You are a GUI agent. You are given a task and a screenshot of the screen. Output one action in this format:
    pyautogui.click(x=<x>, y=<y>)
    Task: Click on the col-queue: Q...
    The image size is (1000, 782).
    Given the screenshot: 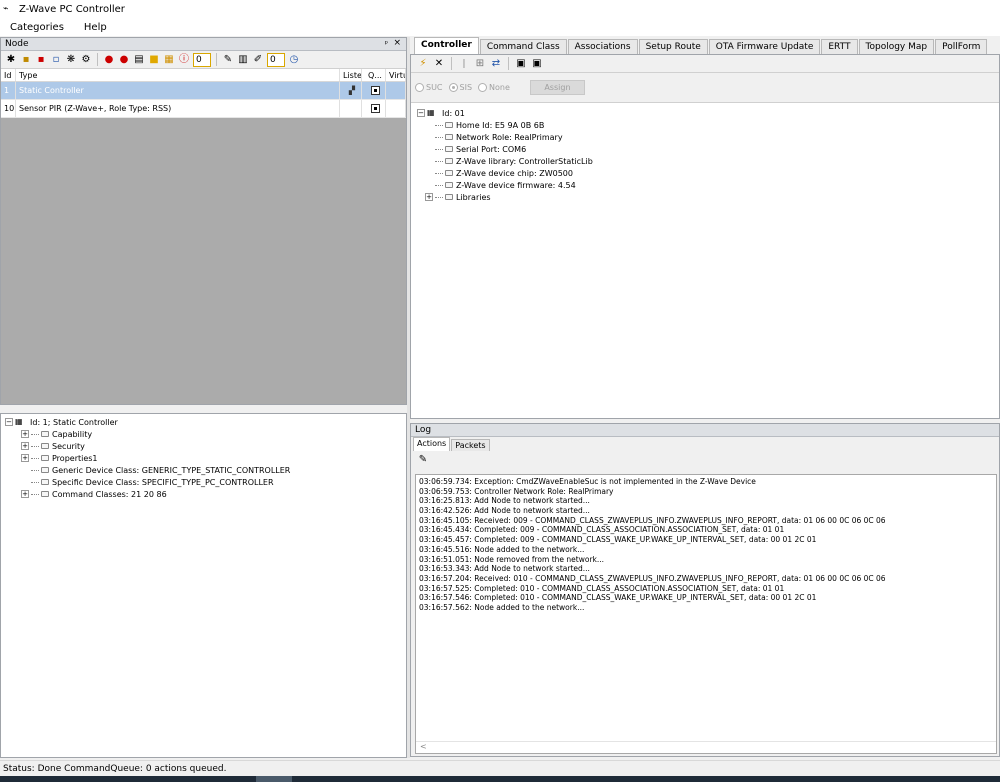 What is the action you would take?
    pyautogui.click(x=374, y=75)
    